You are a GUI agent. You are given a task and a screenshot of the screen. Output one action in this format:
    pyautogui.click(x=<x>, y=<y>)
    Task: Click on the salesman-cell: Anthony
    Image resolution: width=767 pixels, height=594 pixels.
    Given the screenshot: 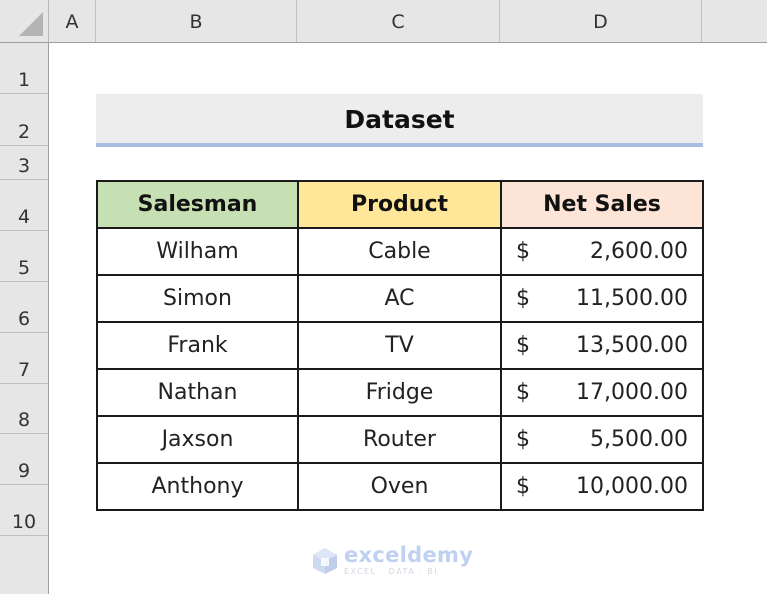 What is the action you would take?
    pyautogui.click(x=197, y=486)
    